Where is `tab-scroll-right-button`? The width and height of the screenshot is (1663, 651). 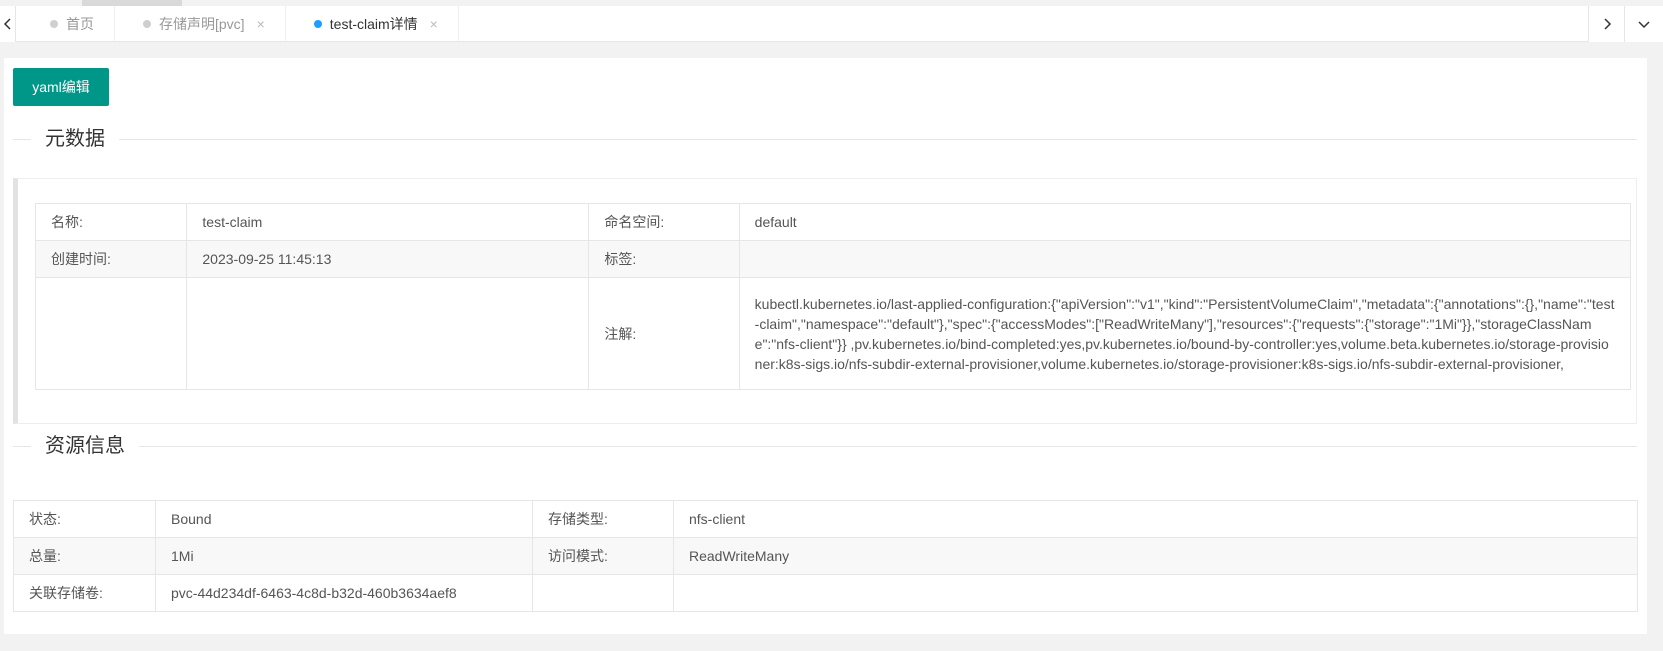 tab-scroll-right-button is located at coordinates (1606, 24).